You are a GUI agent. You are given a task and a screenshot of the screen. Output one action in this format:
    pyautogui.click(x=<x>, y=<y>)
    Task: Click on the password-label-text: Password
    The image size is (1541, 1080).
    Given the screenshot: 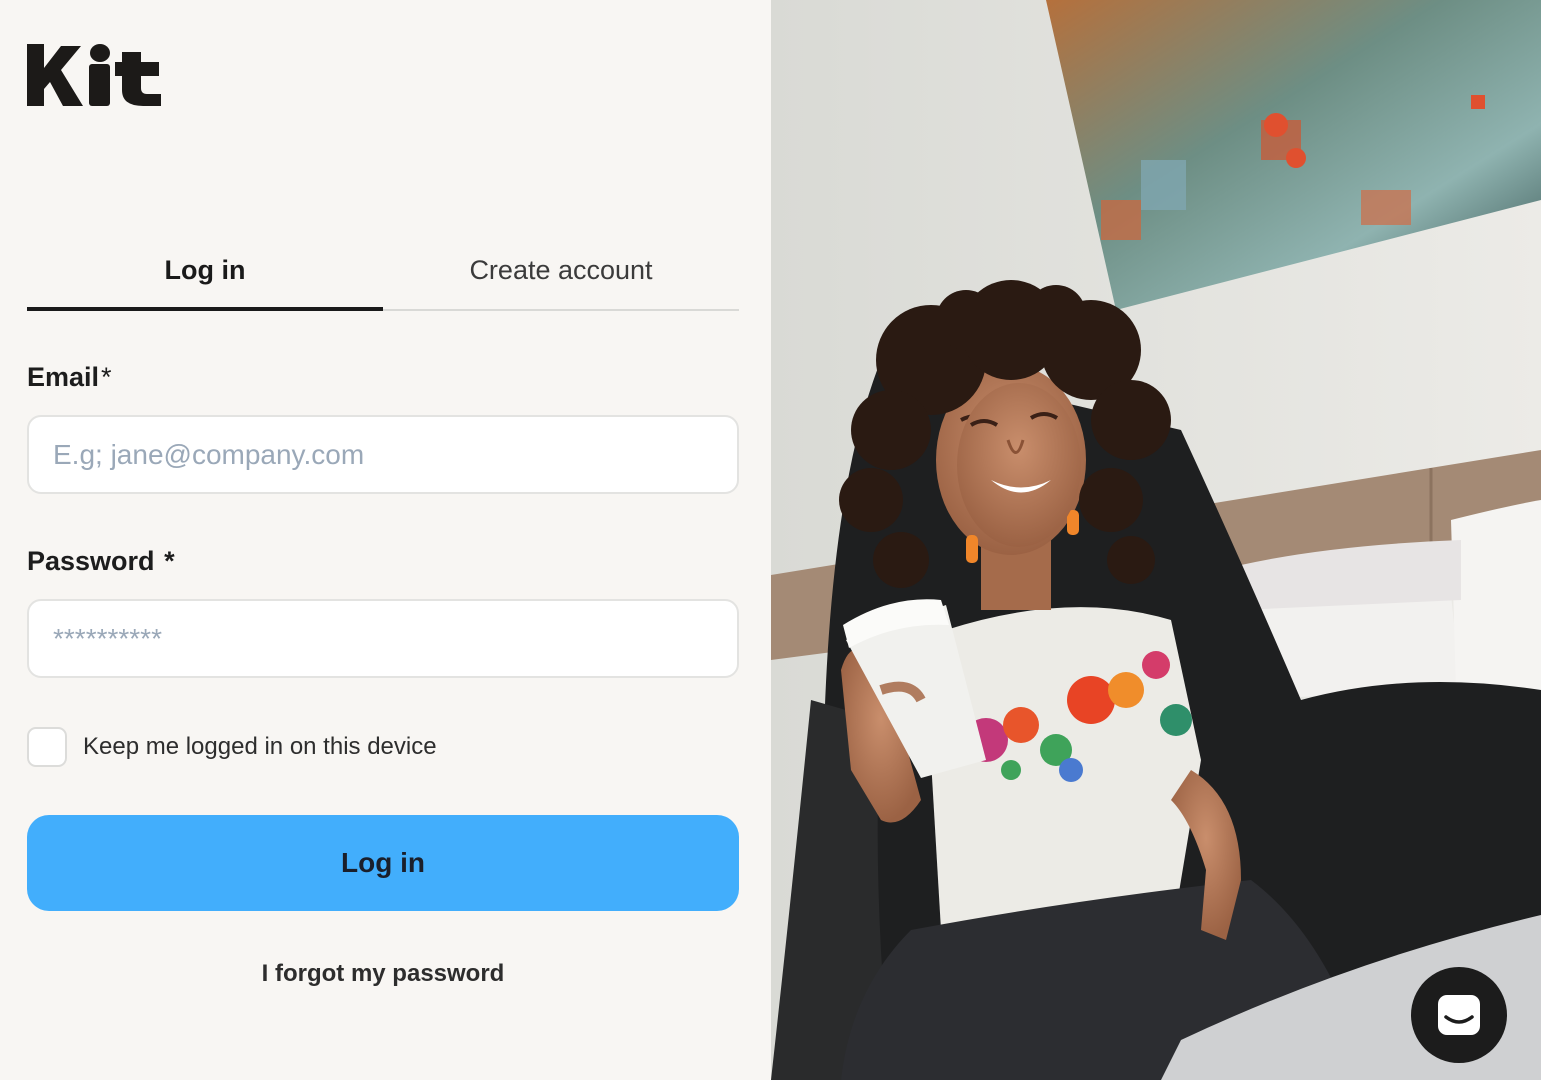 What is the action you would take?
    pyautogui.click(x=91, y=561)
    